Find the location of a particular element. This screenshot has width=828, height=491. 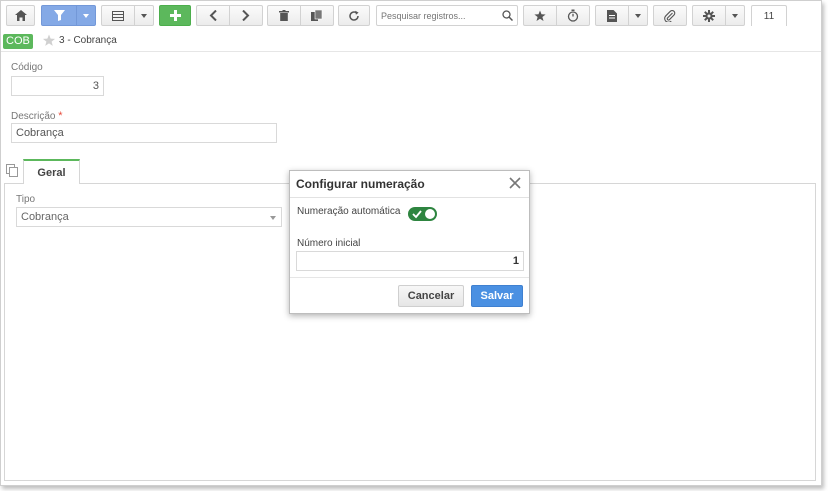

codigo-label: Código is located at coordinates (27, 67).